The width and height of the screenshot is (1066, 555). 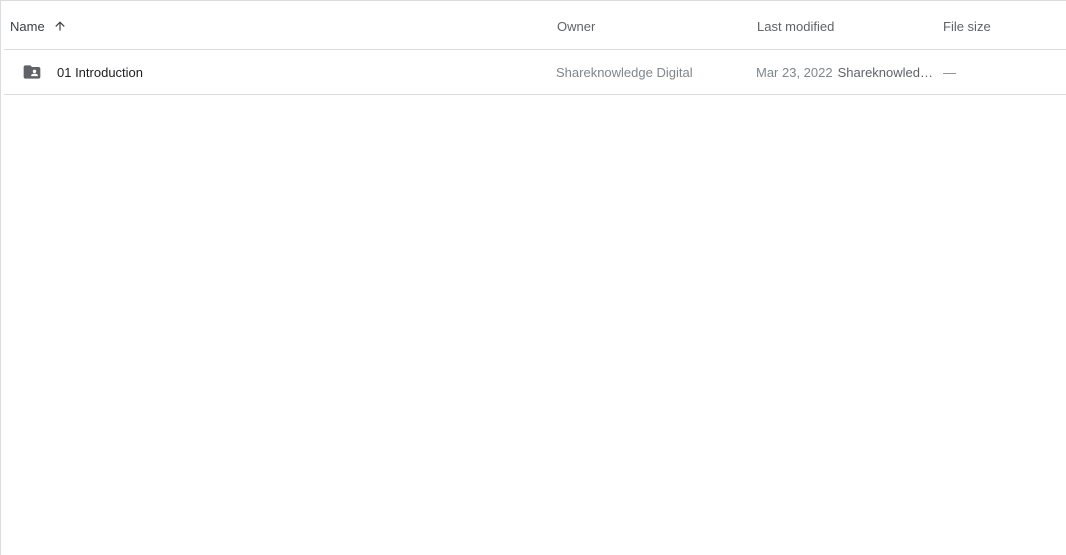 I want to click on column-header-name: Name, so click(x=39, y=26).